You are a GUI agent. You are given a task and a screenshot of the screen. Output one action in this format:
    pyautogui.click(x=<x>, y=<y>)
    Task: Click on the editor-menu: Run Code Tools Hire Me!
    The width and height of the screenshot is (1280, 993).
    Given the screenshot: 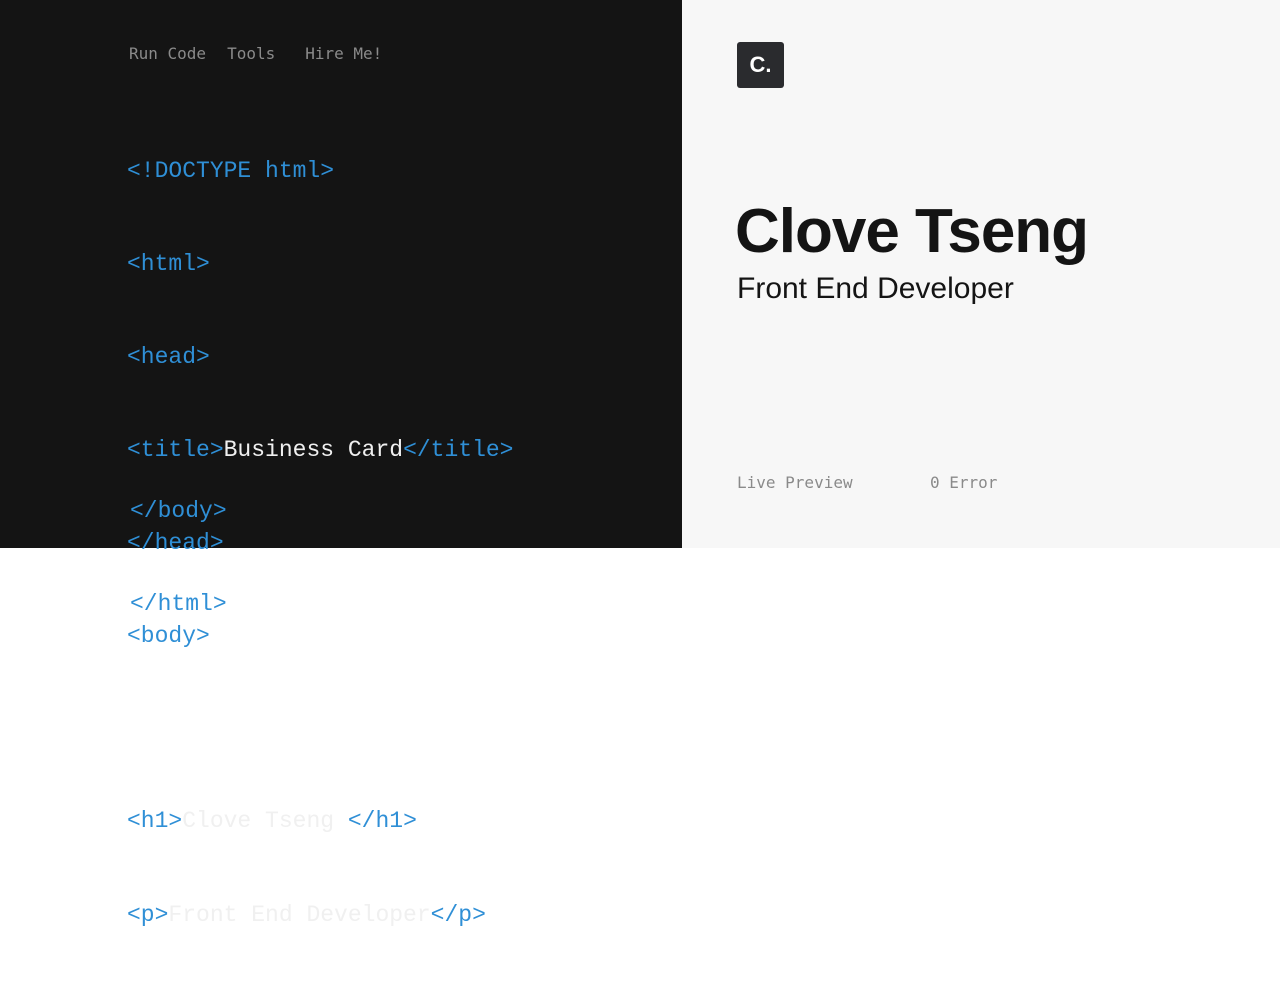 What is the action you would take?
    pyautogui.click(x=266, y=53)
    